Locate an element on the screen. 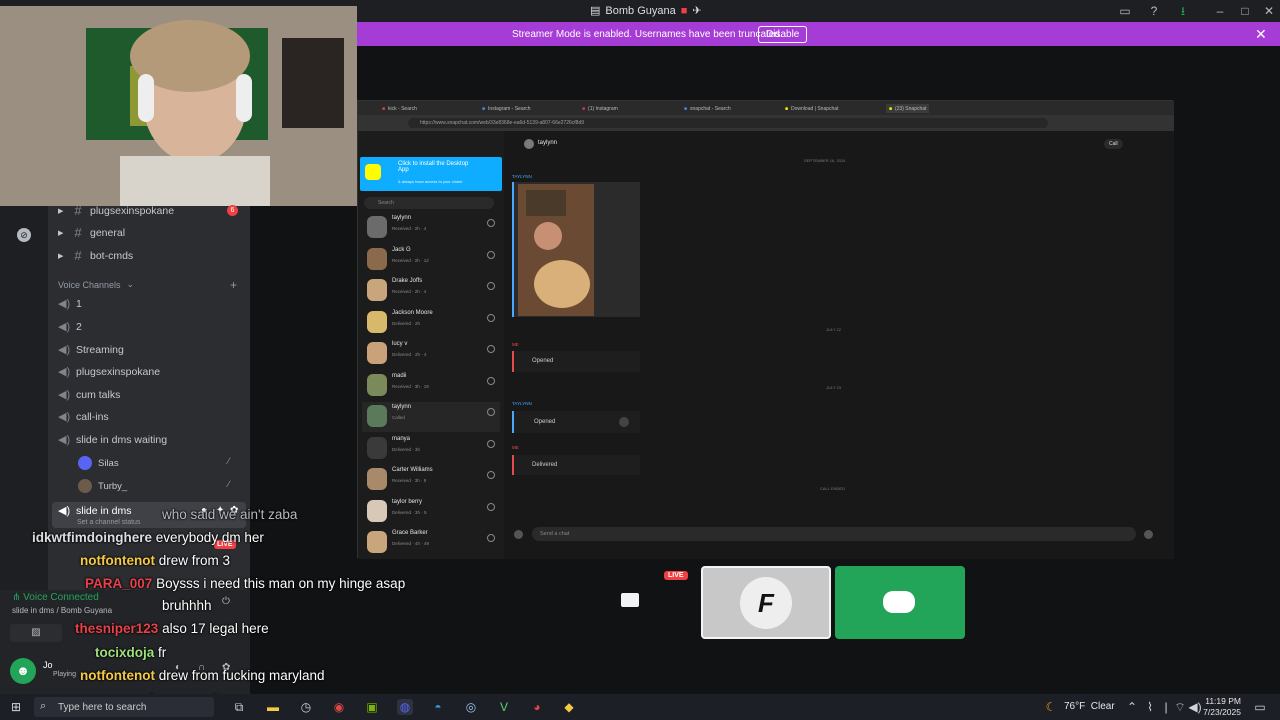  contact-row: madii Received · 3h · 19 is located at coordinates (431, 386).